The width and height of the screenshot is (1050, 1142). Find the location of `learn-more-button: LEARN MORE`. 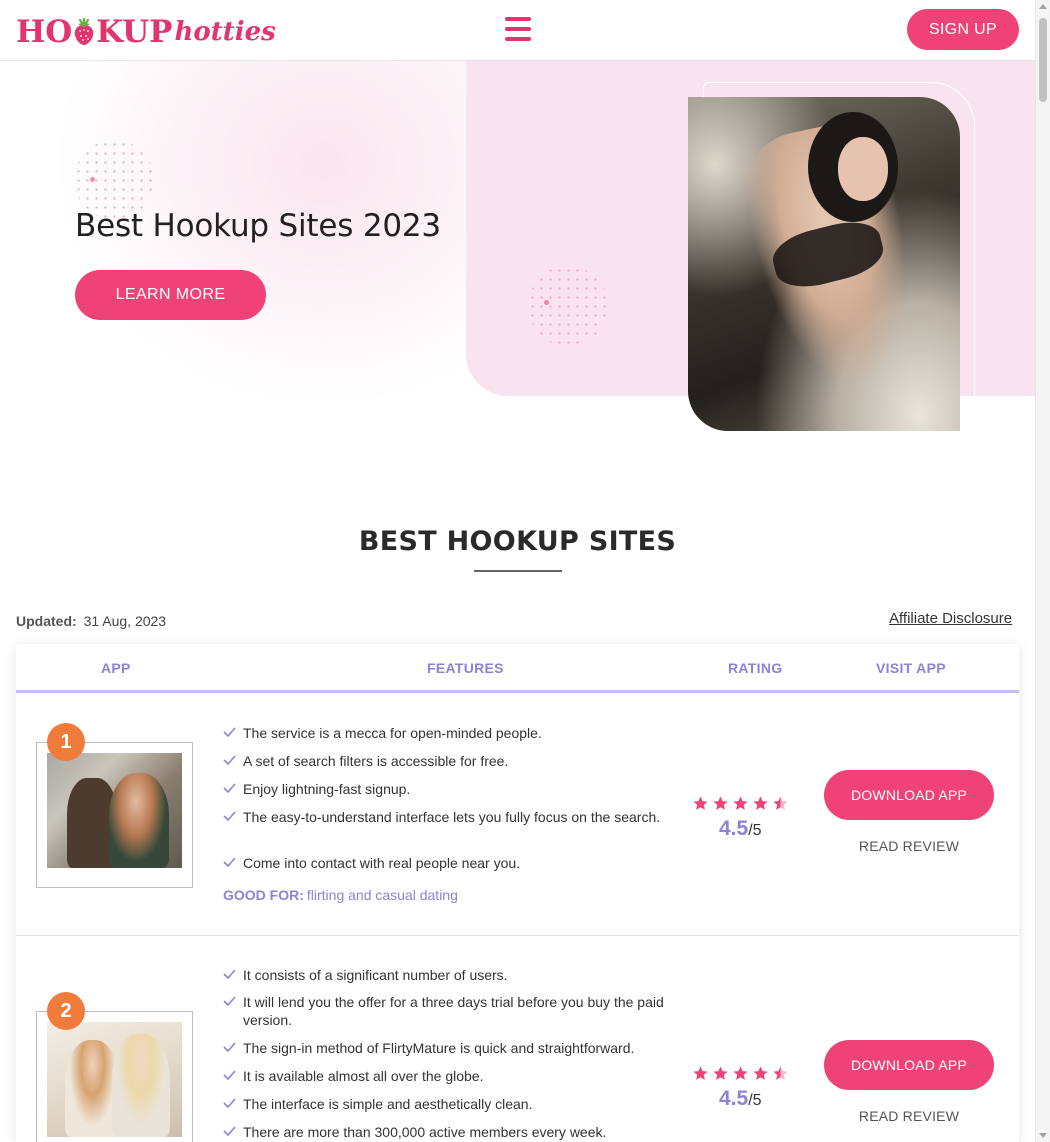

learn-more-button: LEARN MORE is located at coordinates (170, 295).